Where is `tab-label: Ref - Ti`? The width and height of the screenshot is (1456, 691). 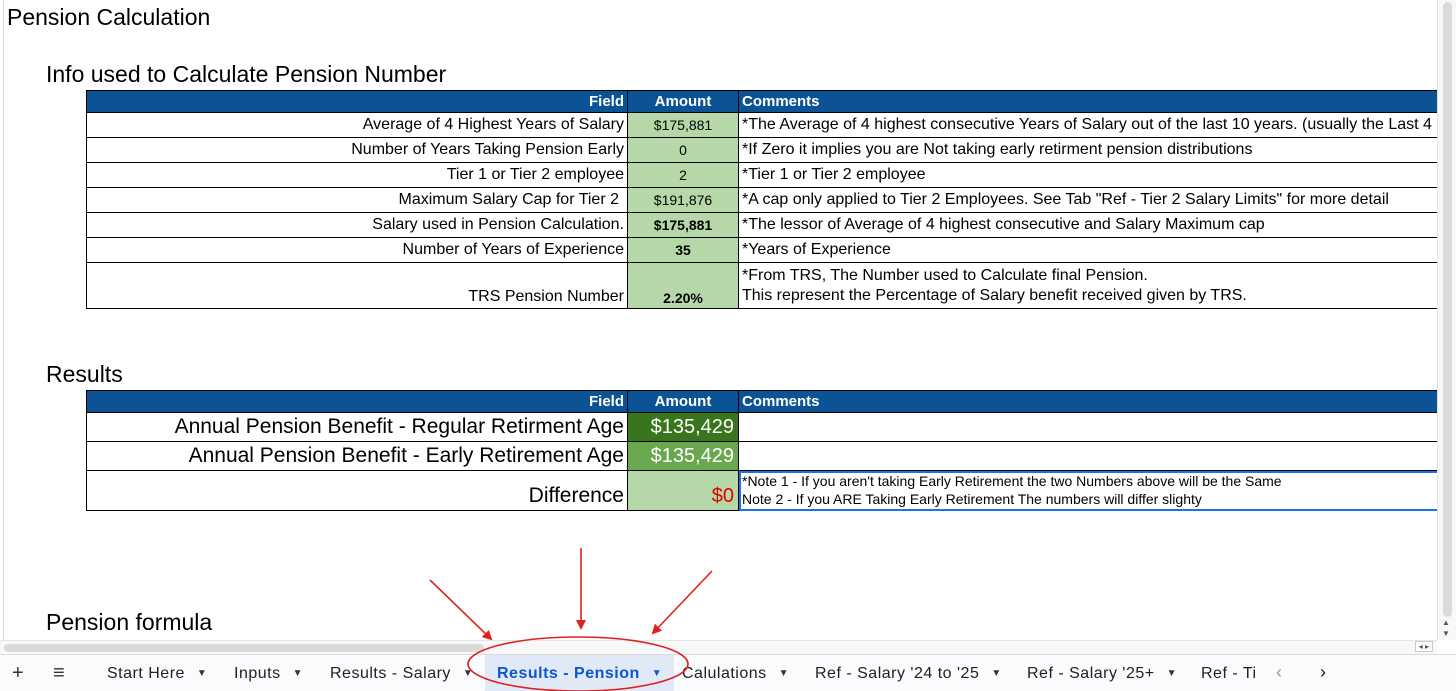
tab-label: Ref - Ti is located at coordinates (1229, 673).